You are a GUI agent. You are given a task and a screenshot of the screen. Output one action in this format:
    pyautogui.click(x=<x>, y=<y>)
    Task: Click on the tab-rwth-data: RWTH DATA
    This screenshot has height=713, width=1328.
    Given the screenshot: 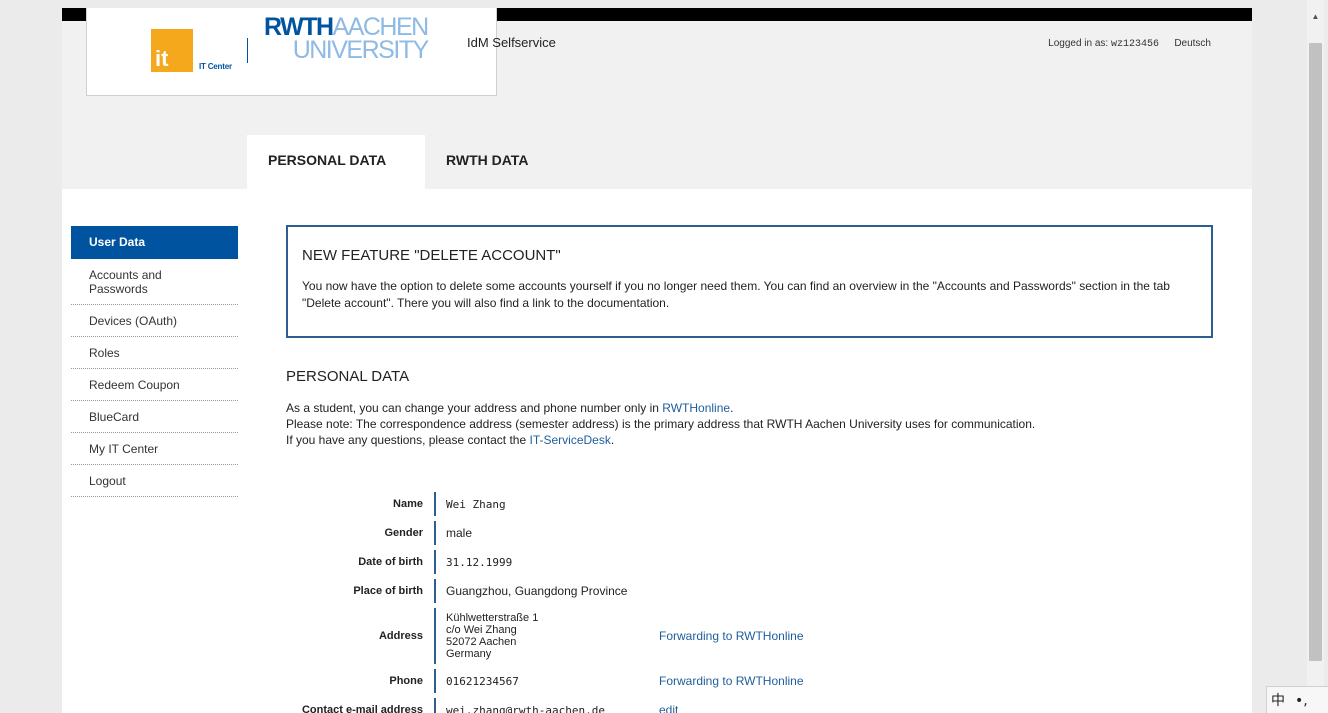 What is the action you would take?
    pyautogui.click(x=487, y=162)
    